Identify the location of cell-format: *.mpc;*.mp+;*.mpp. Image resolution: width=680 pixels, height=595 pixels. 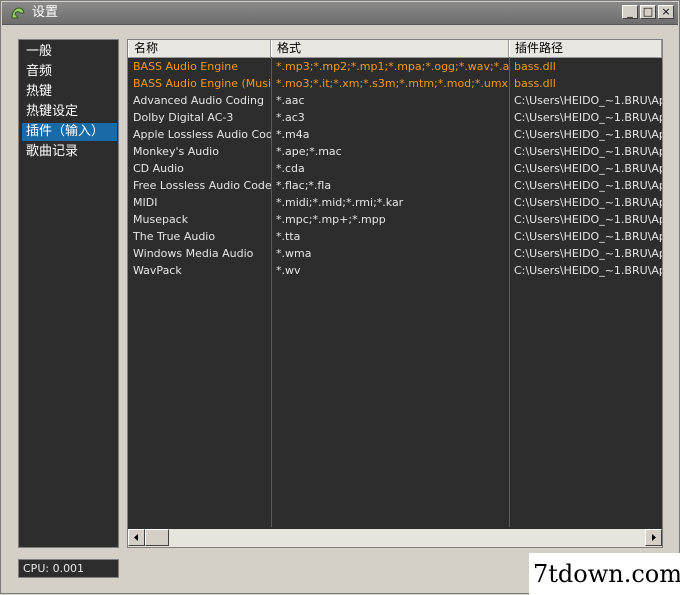
(331, 219).